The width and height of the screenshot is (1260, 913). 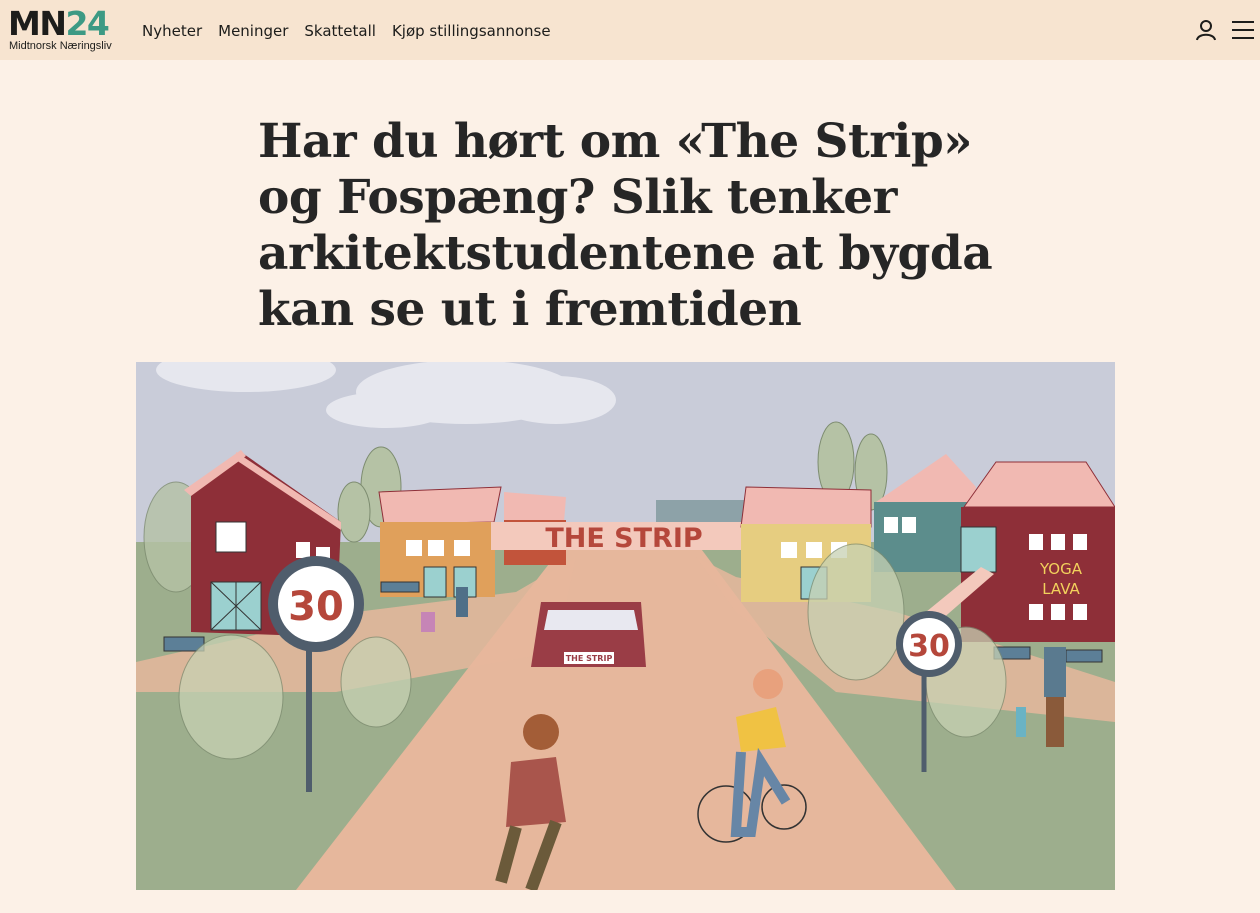 I want to click on far-building, so click(x=701, y=512).